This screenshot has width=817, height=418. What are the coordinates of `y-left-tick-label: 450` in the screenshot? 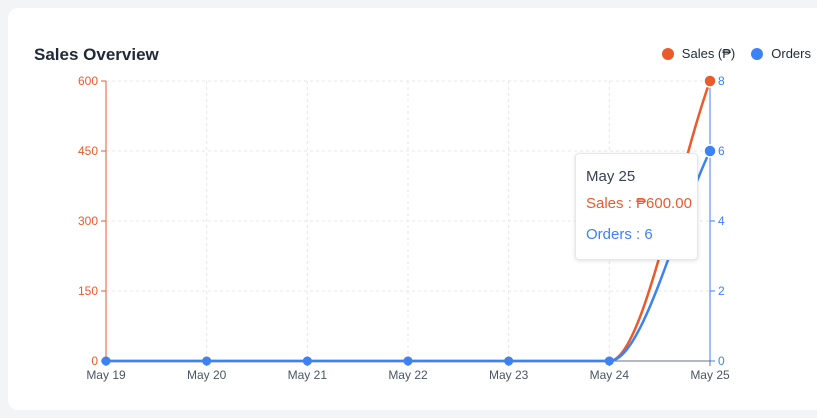 It's located at (88, 151).